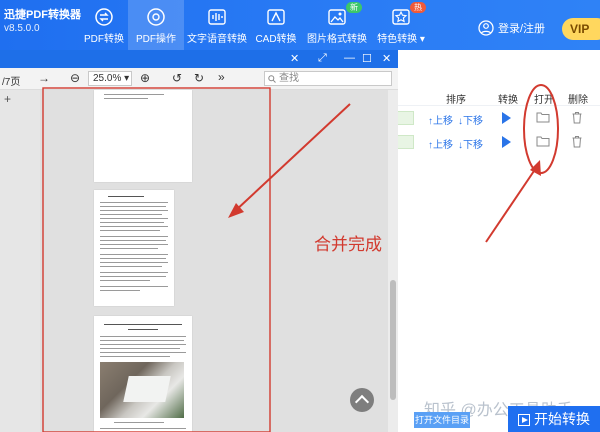 The image size is (600, 432). Describe the element at coordinates (11, 82) in the screenshot. I see `page-count: /7页` at that location.